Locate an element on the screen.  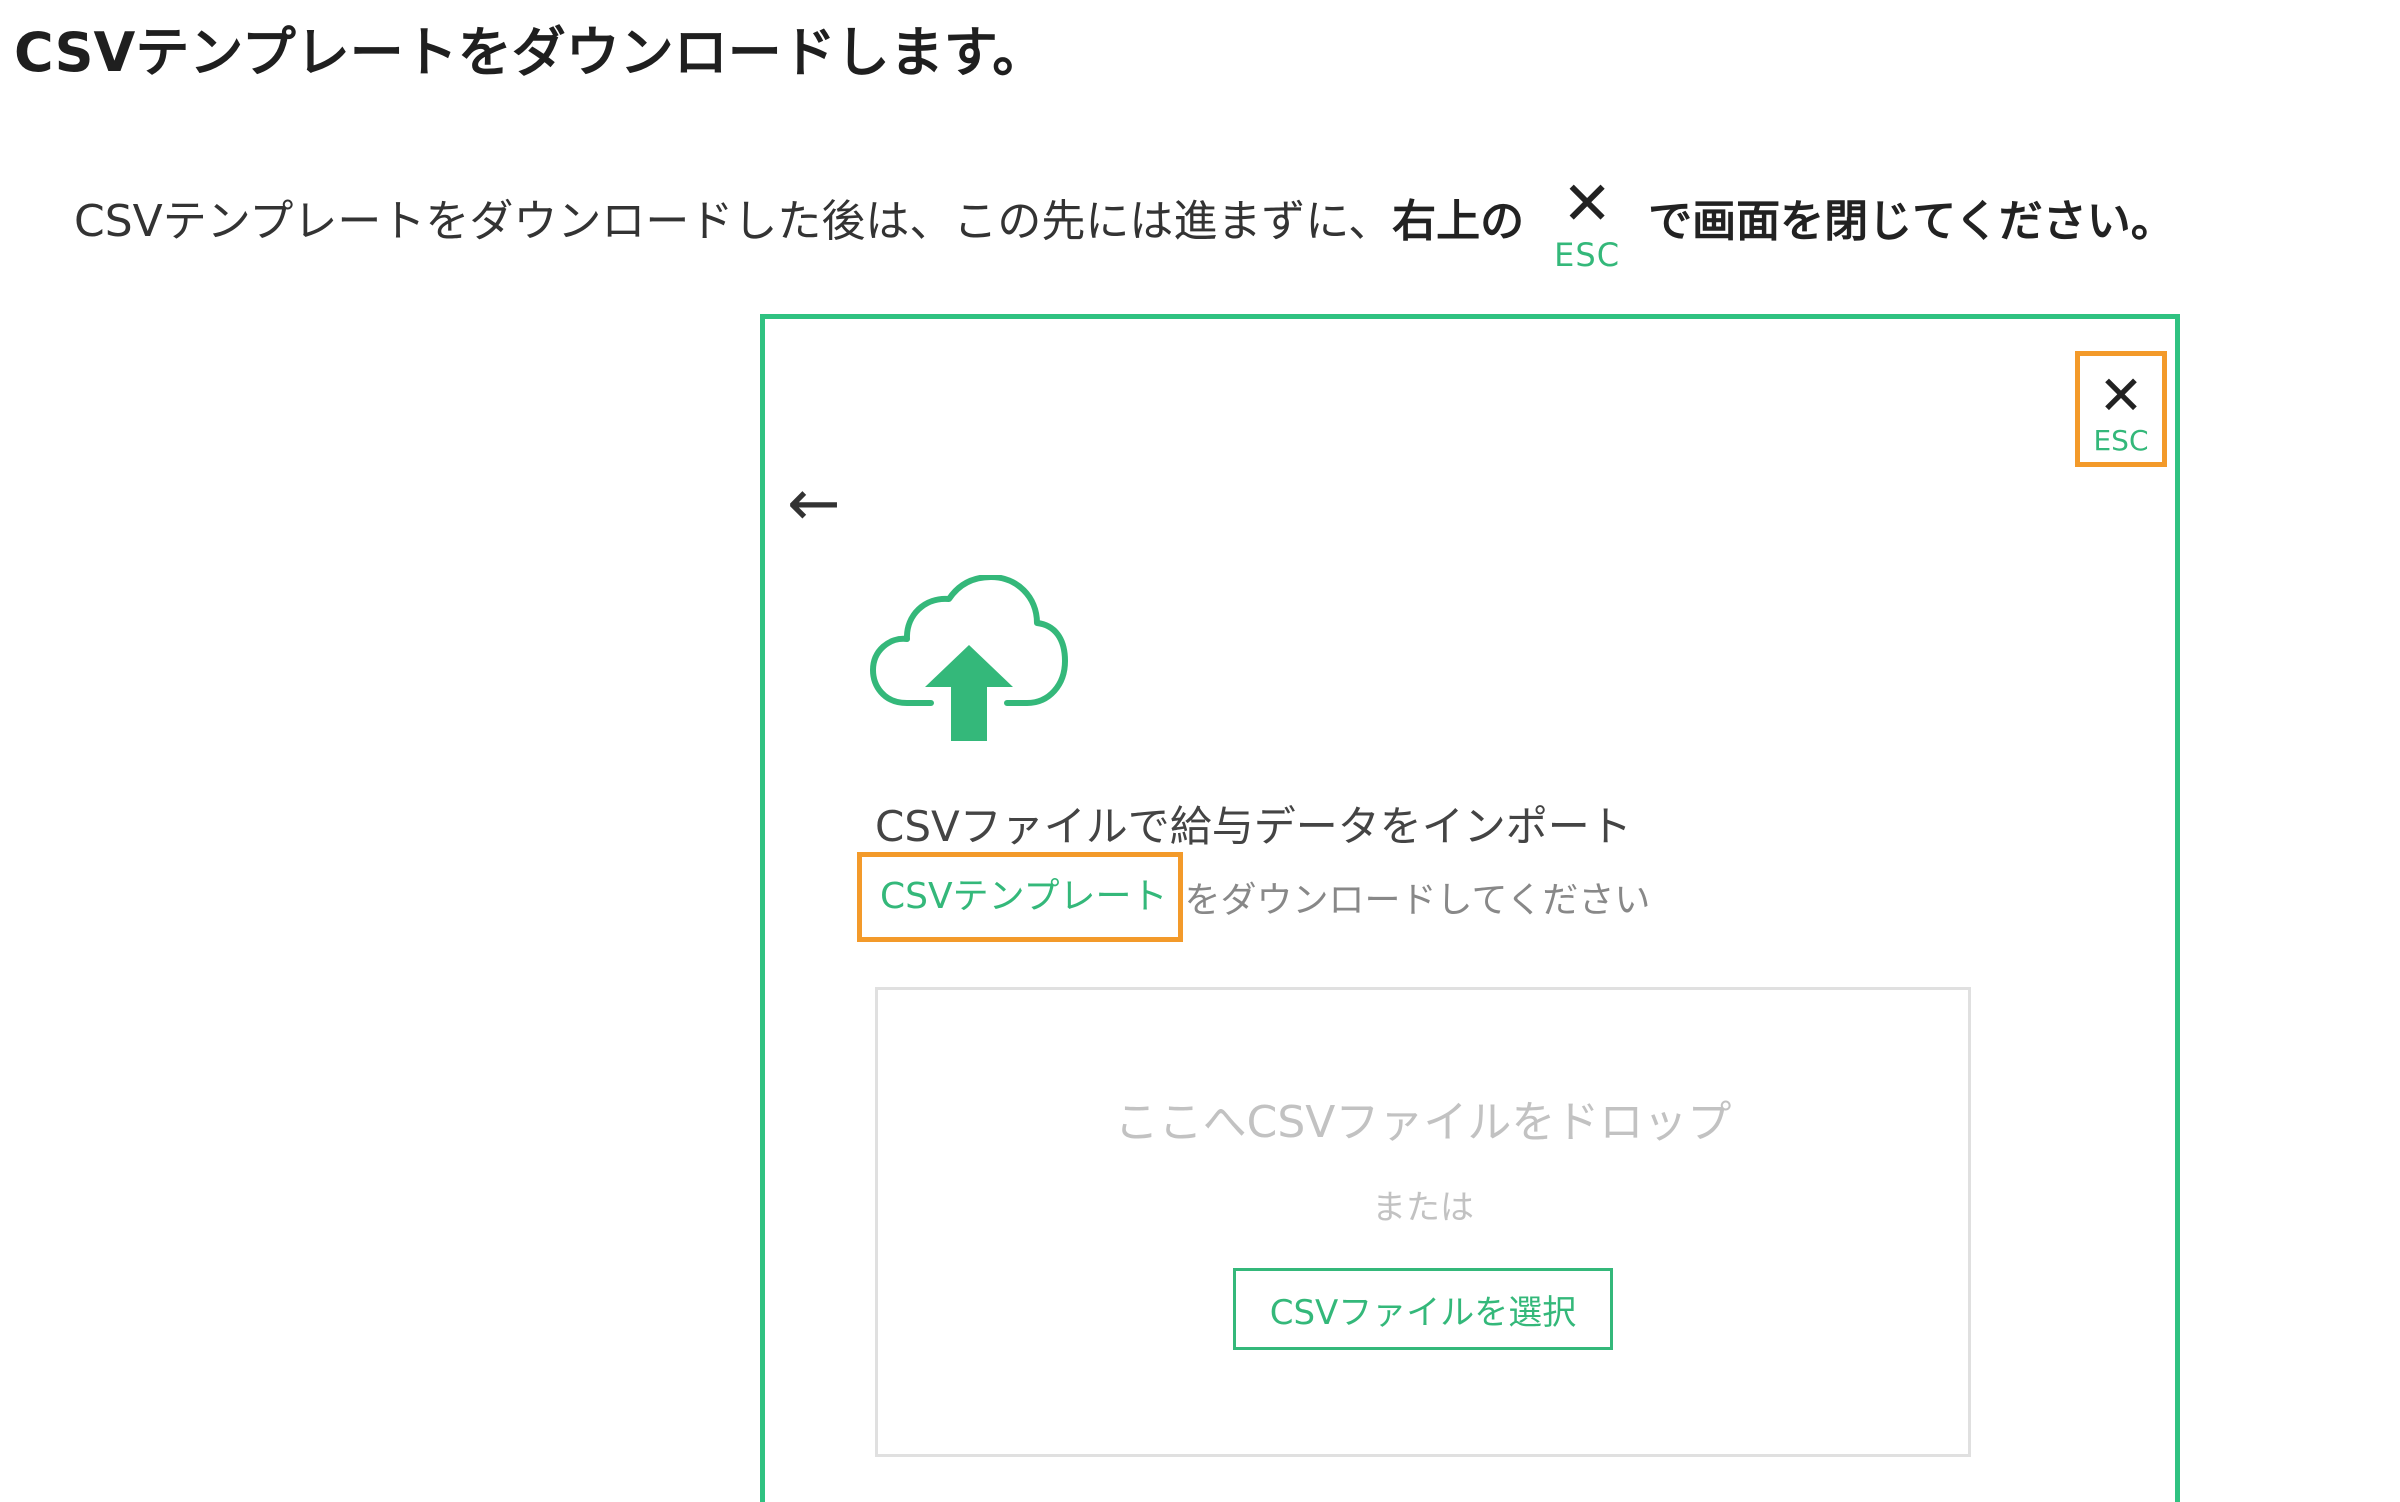
instruction-bold-before: 右上の is located at coordinates (1458, 221).